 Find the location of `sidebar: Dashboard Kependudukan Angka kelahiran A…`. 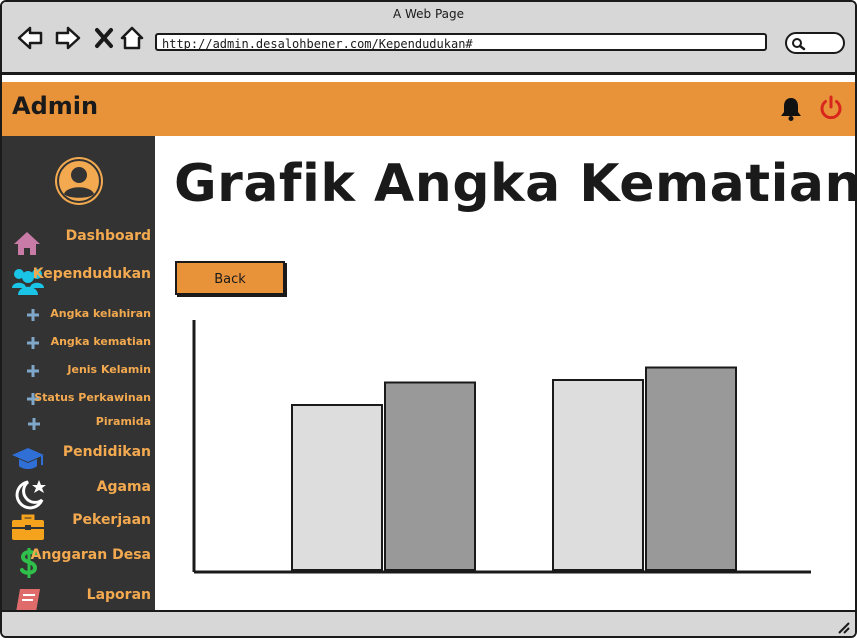

sidebar: Dashboard Kependudukan Angka kelahiran A… is located at coordinates (78, 378).